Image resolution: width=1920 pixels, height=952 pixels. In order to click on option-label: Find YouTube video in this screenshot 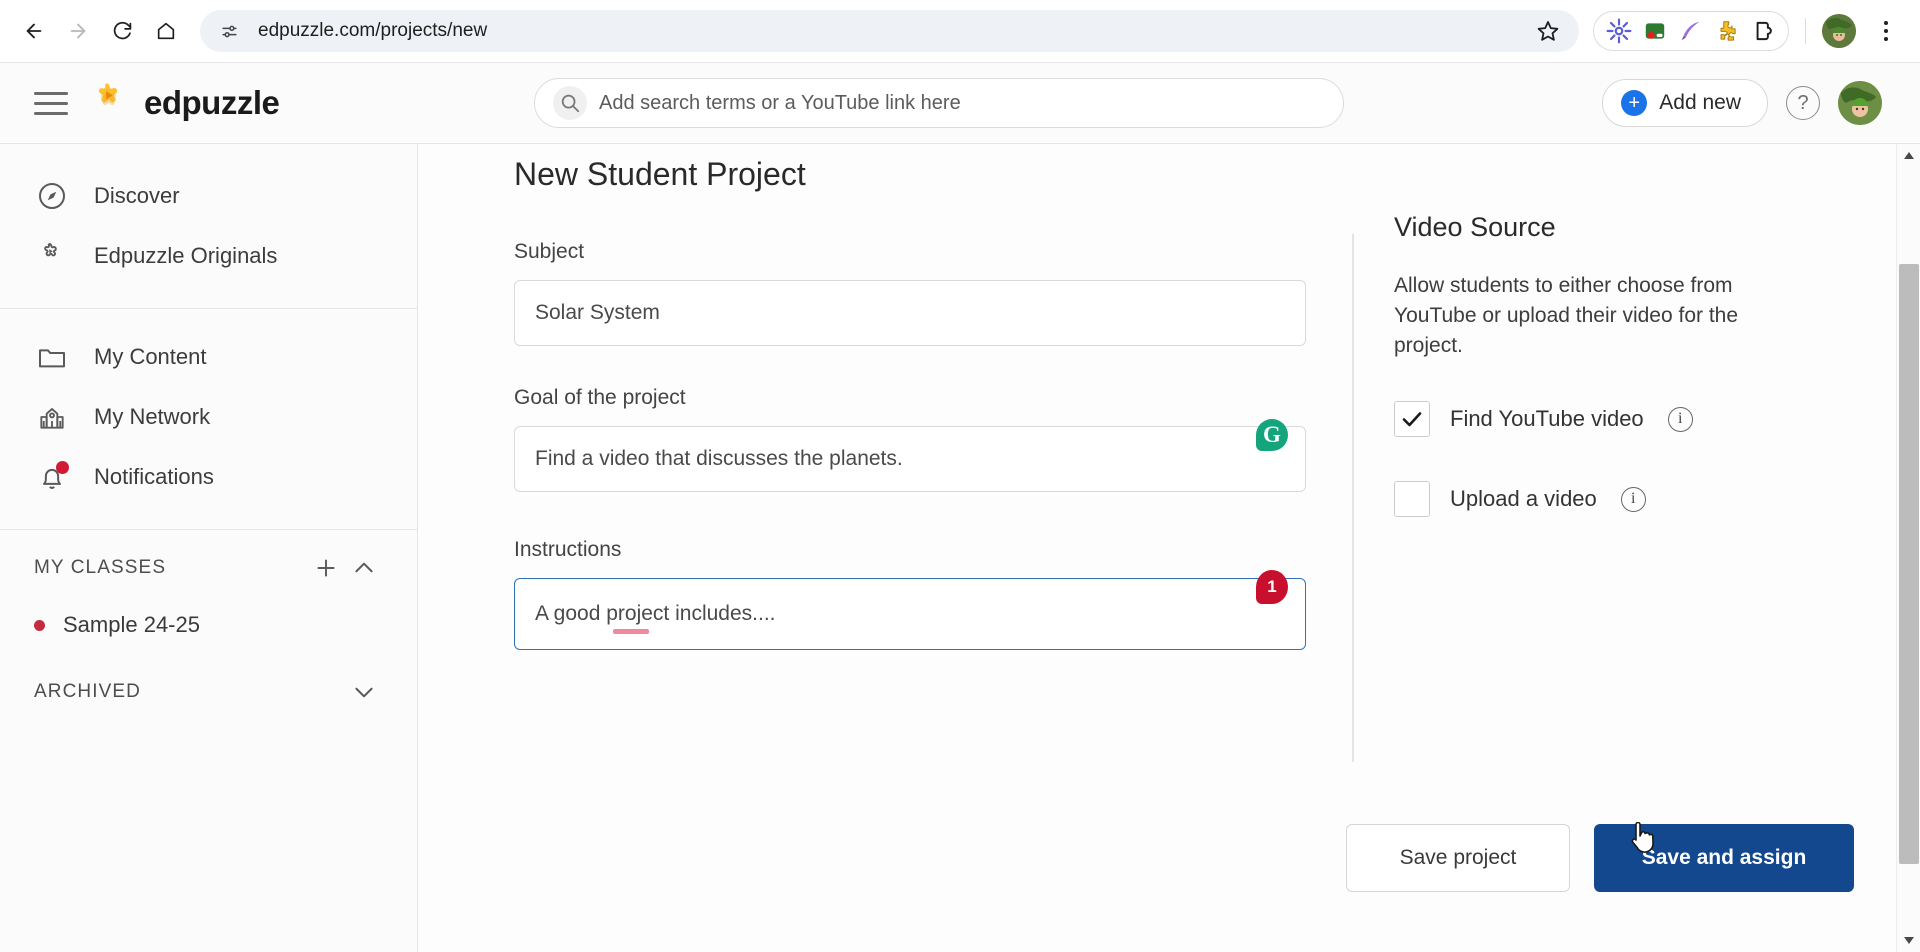, I will do `click(1547, 419)`.